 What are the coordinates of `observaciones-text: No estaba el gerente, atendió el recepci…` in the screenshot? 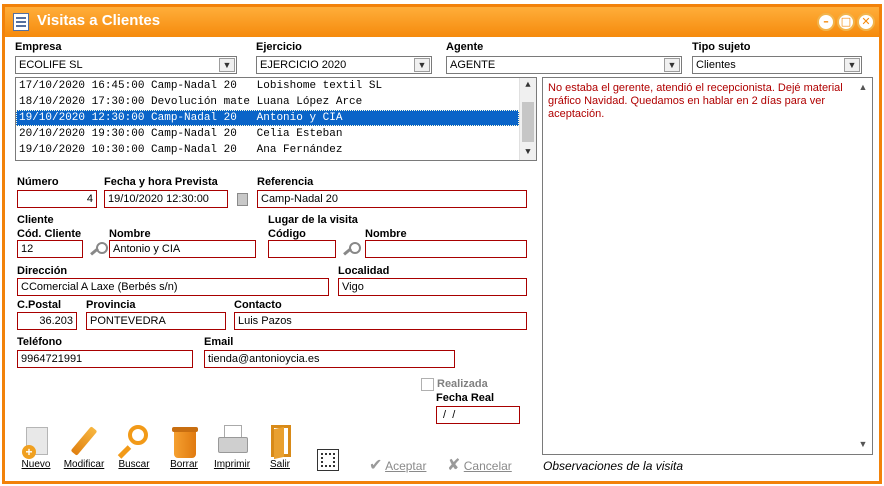 It's located at (695, 101).